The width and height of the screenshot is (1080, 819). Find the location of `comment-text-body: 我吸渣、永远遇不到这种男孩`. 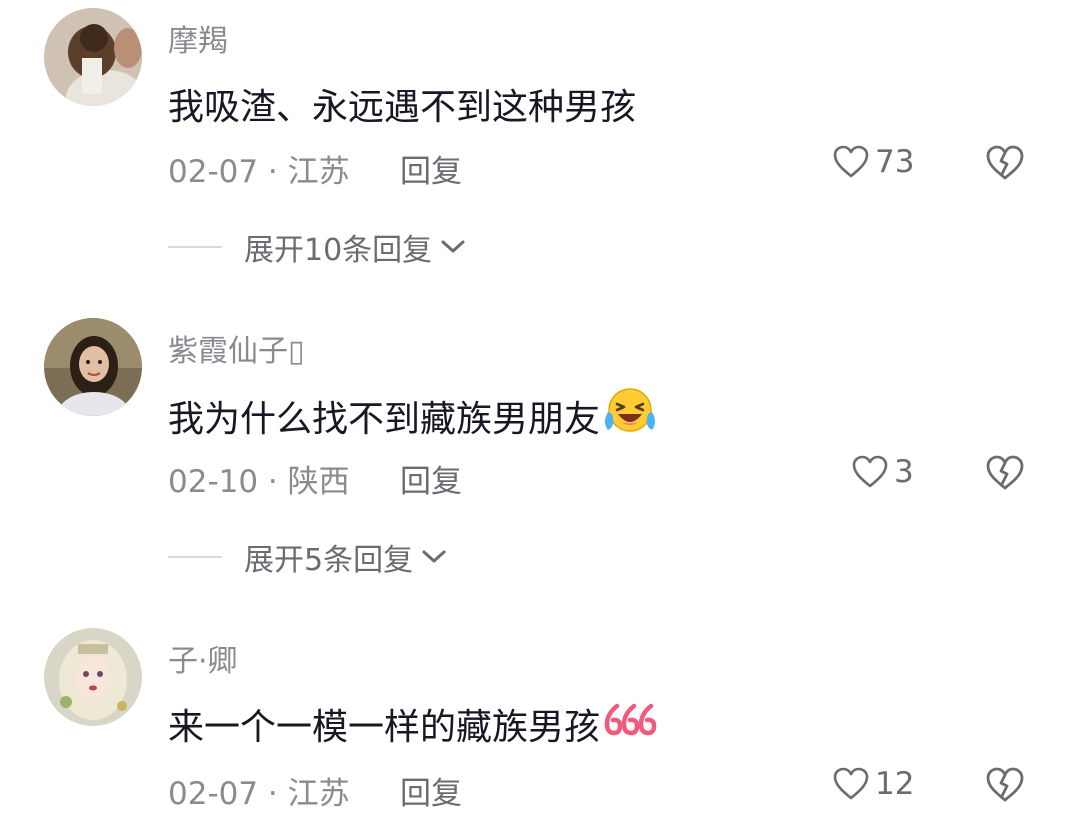

comment-text-body: 我吸渣、永远遇不到这种男孩 is located at coordinates (402, 107).